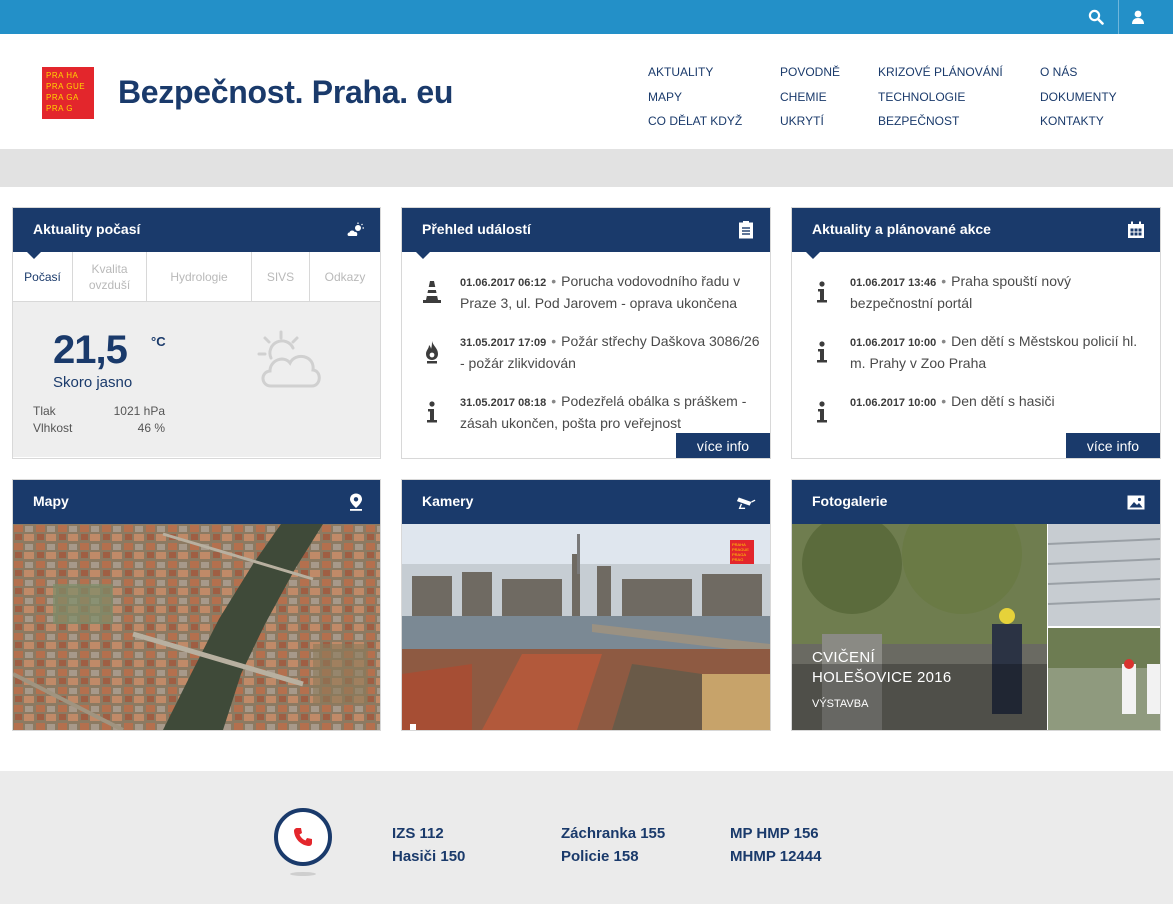 Image resolution: width=1173 pixels, height=904 pixels. Describe the element at coordinates (586, 505) in the screenshot. I see `cameras-card-header: Kamery` at that location.